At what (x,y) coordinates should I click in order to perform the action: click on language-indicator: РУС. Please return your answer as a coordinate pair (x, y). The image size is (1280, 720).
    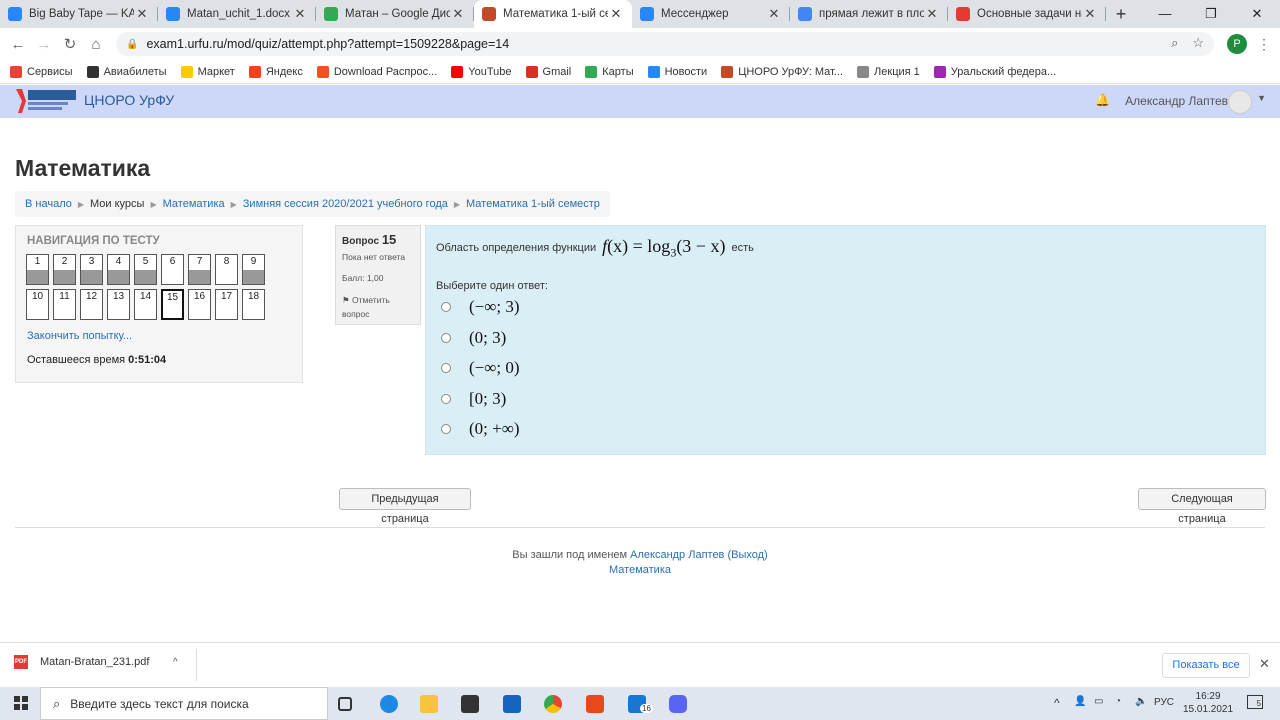
    Looking at the image, I should click on (1169, 702).